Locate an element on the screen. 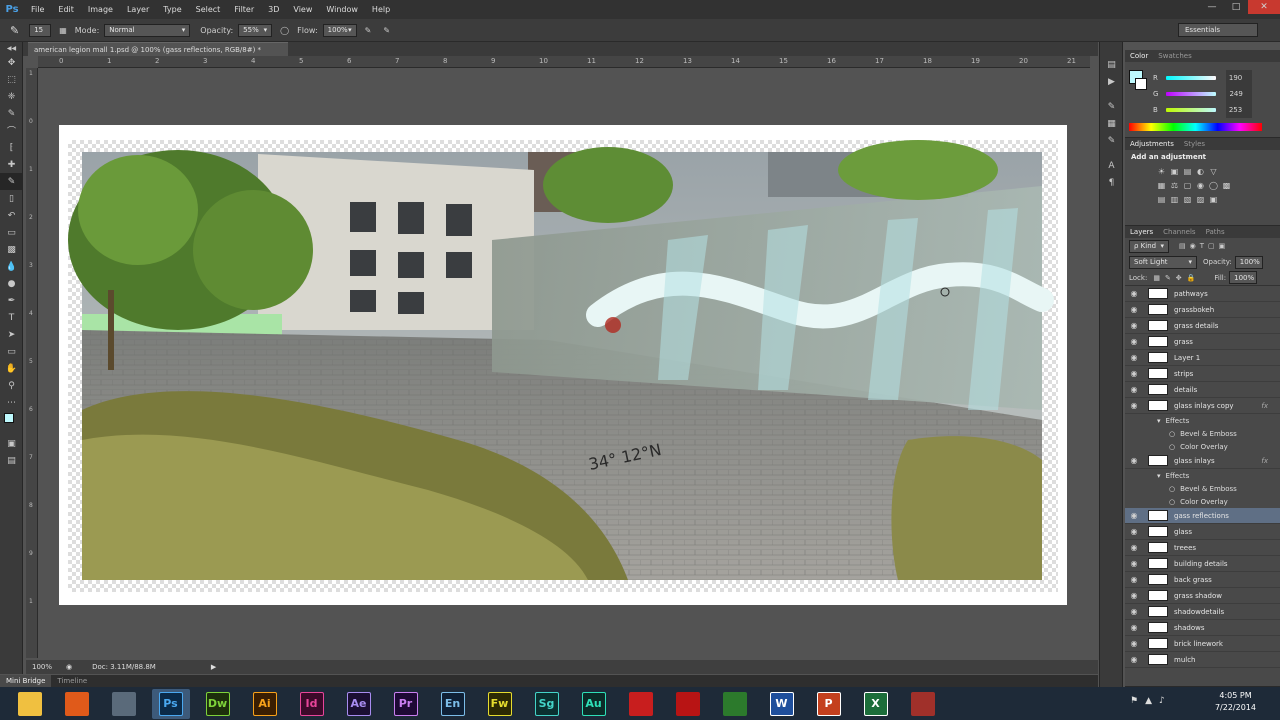  zoom-level: 100% is located at coordinates (42, 667).